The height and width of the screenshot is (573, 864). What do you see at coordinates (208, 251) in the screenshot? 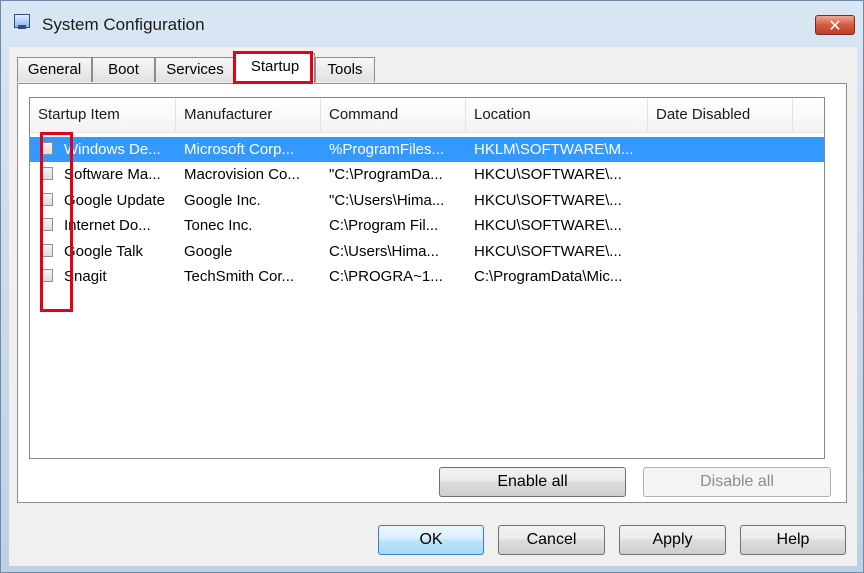
I see `cell-manufacturer: Google` at bounding box center [208, 251].